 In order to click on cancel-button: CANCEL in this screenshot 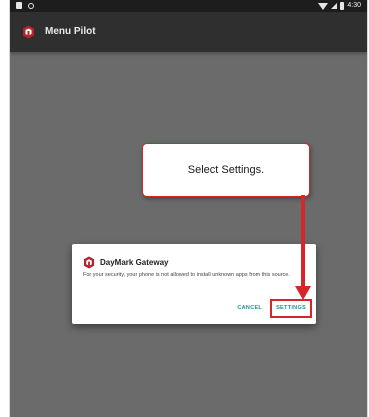, I will do `click(249, 308)`.